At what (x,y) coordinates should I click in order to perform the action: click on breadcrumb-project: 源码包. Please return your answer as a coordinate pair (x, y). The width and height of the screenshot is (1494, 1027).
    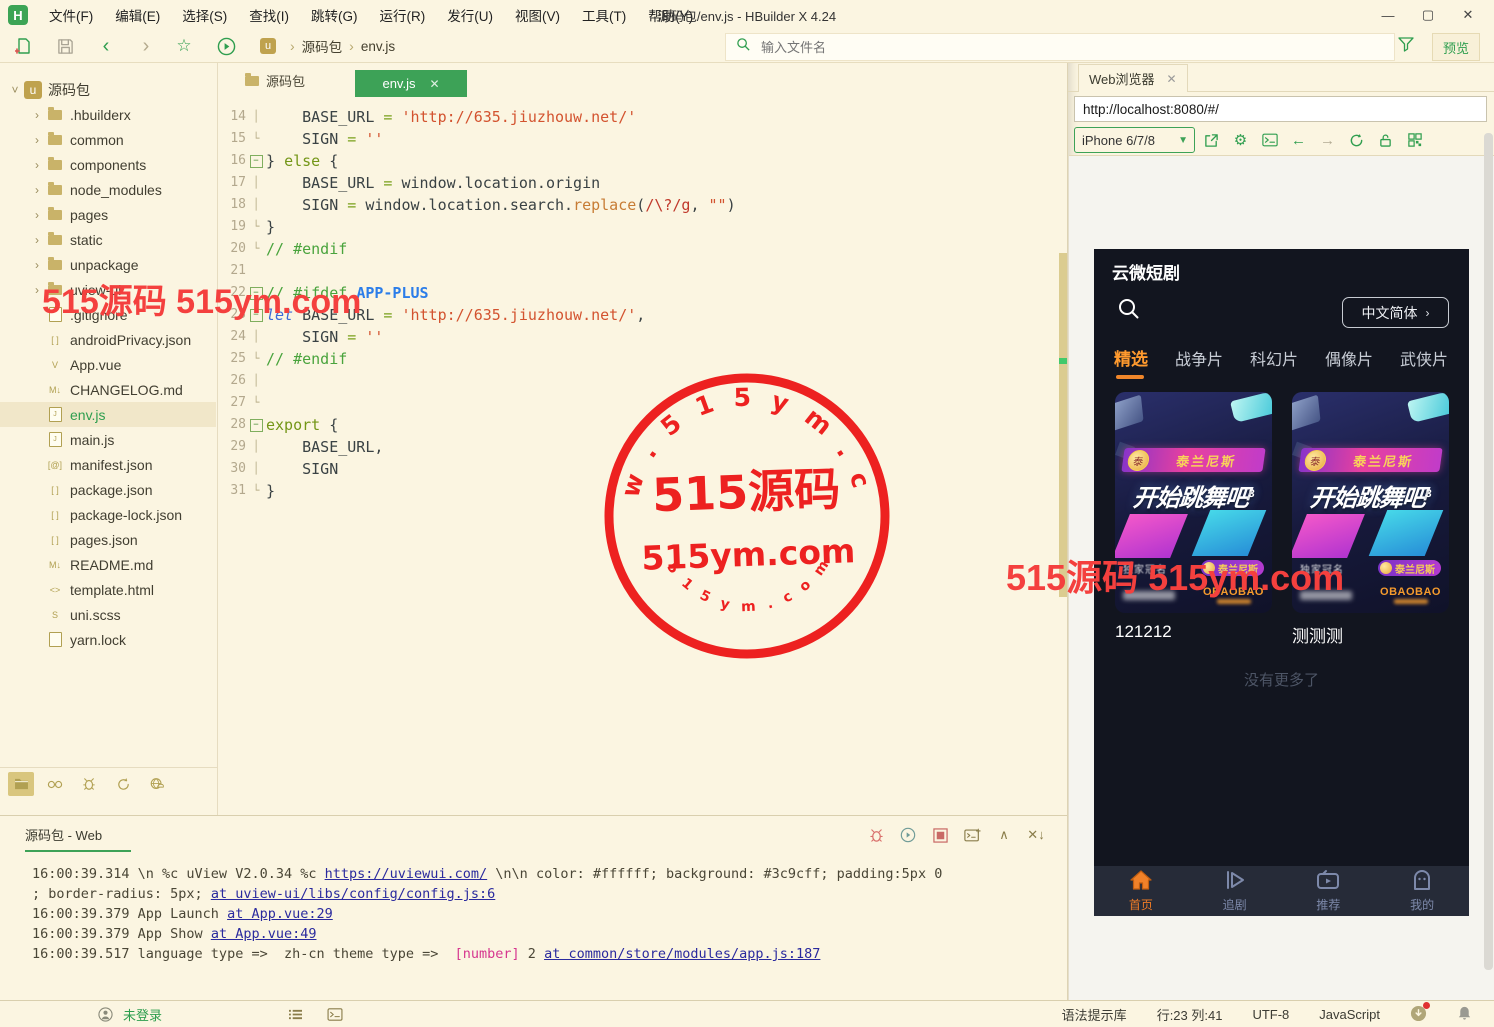
    Looking at the image, I should click on (322, 46).